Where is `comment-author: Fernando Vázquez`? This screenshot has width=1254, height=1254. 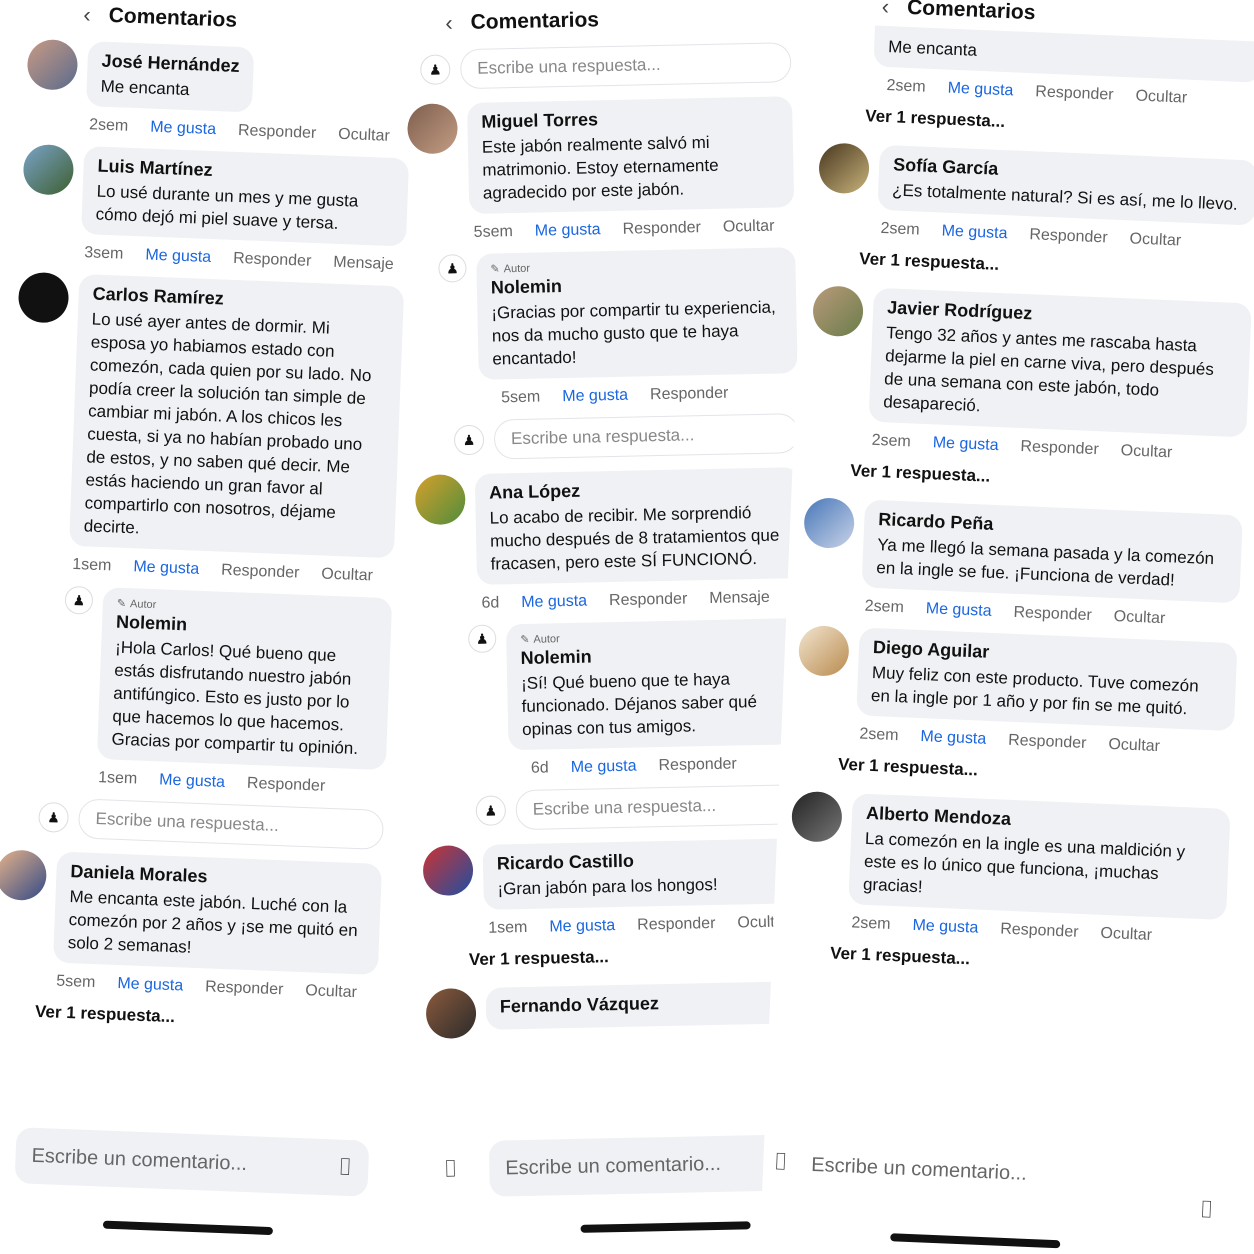
comment-author: Fernando Vázquez is located at coordinates (648, 1003).